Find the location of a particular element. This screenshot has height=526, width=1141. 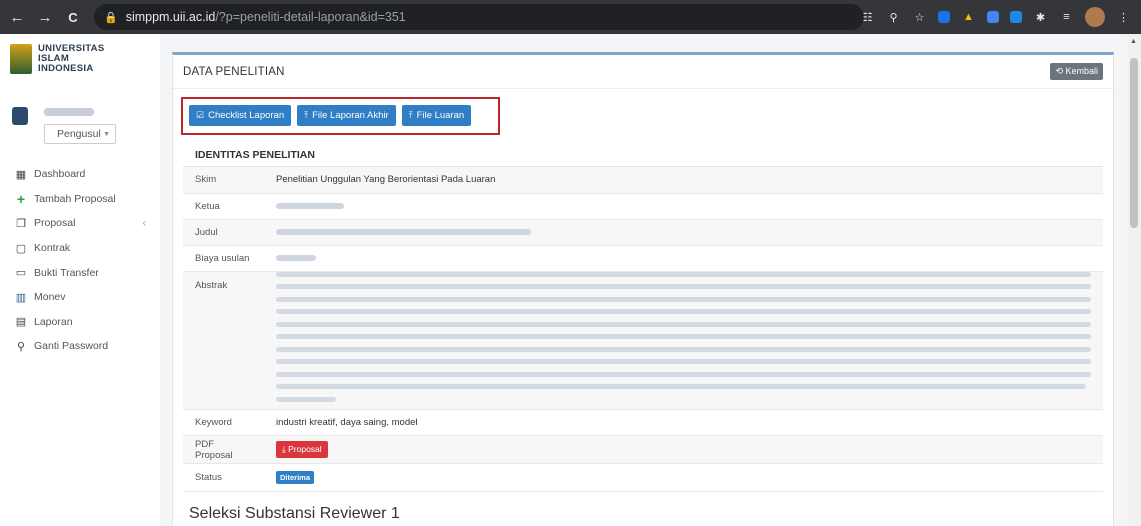

row-label: Abstrak is located at coordinates (223, 340).